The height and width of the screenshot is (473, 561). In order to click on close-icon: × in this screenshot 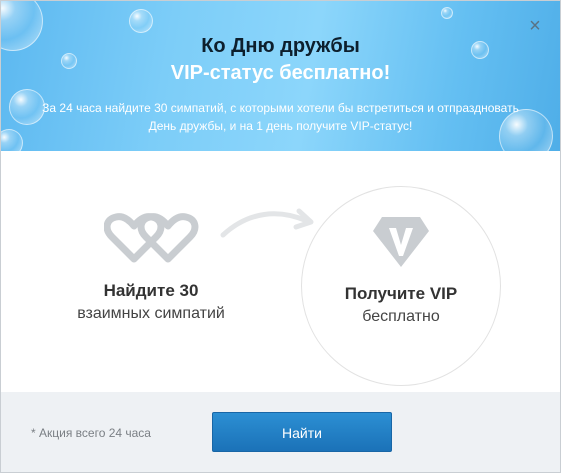, I will do `click(535, 26)`.